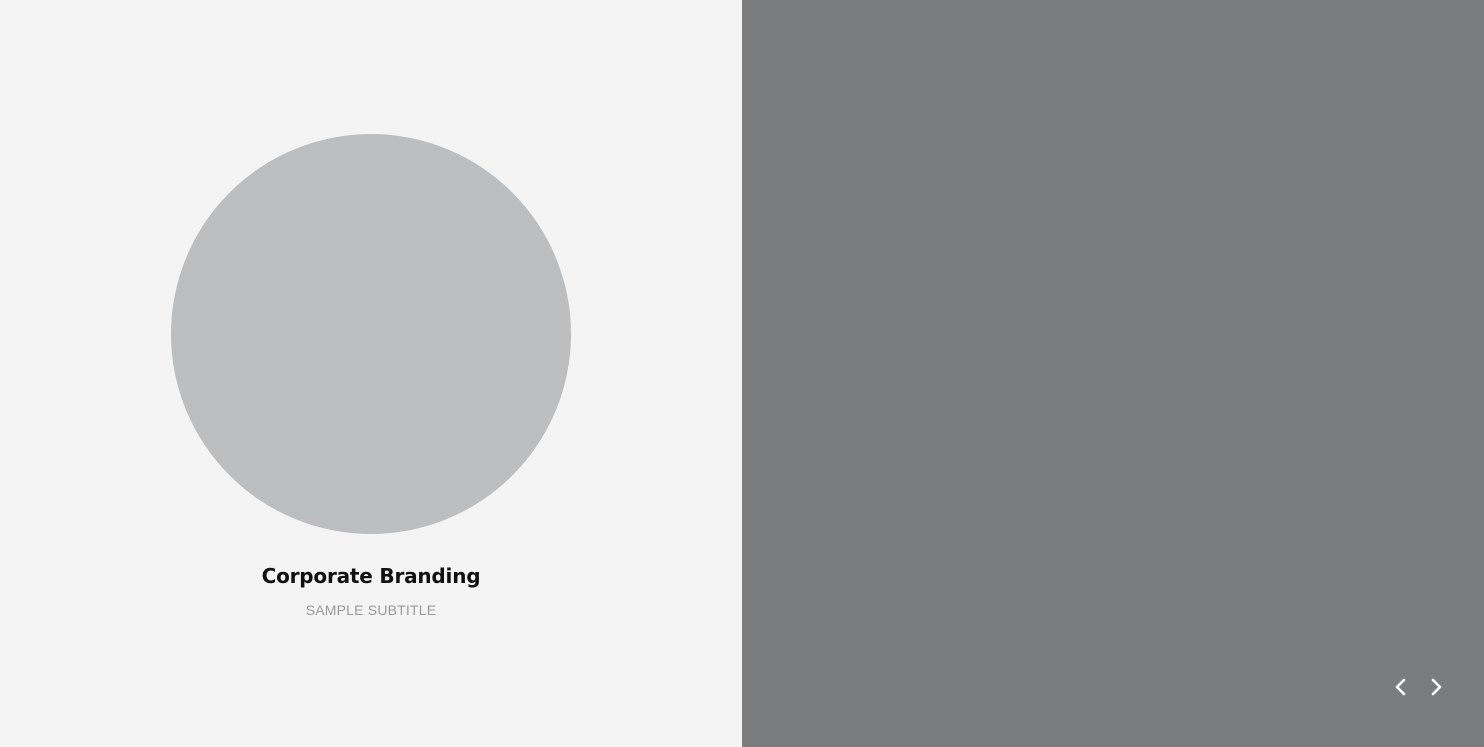 This screenshot has height=747, width=1484. Describe the element at coordinates (371, 610) in the screenshot. I see `portfolio-subtitle: SAMPLE SUBTITLE` at that location.